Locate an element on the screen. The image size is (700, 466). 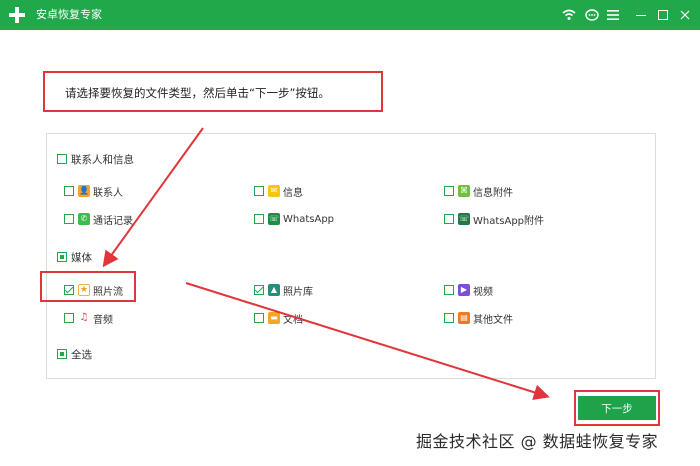
option-label: WhatsApp is located at coordinates (309, 219).